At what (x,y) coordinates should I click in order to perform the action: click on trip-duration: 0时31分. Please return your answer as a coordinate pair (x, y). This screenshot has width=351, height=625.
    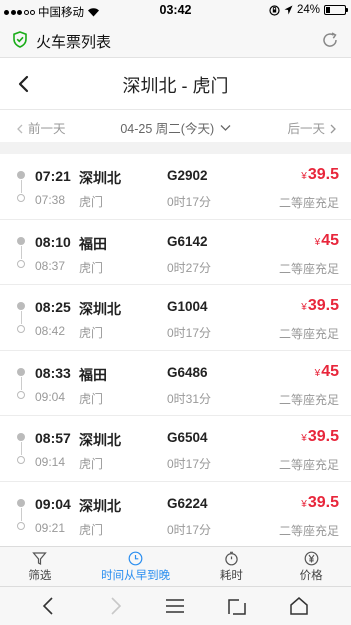
    Looking at the image, I should click on (189, 398).